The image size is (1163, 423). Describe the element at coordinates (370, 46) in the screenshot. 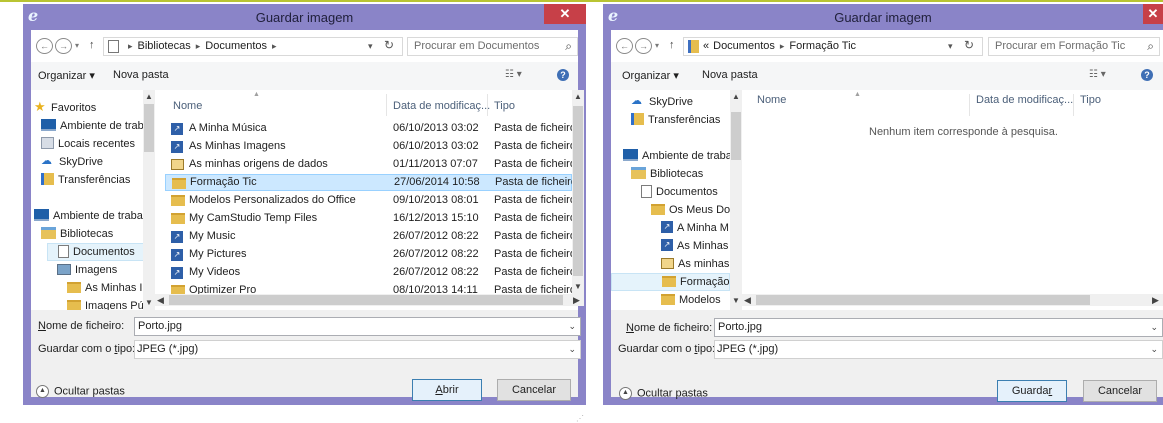

I see `chevron-down-icon: ▾` at that location.